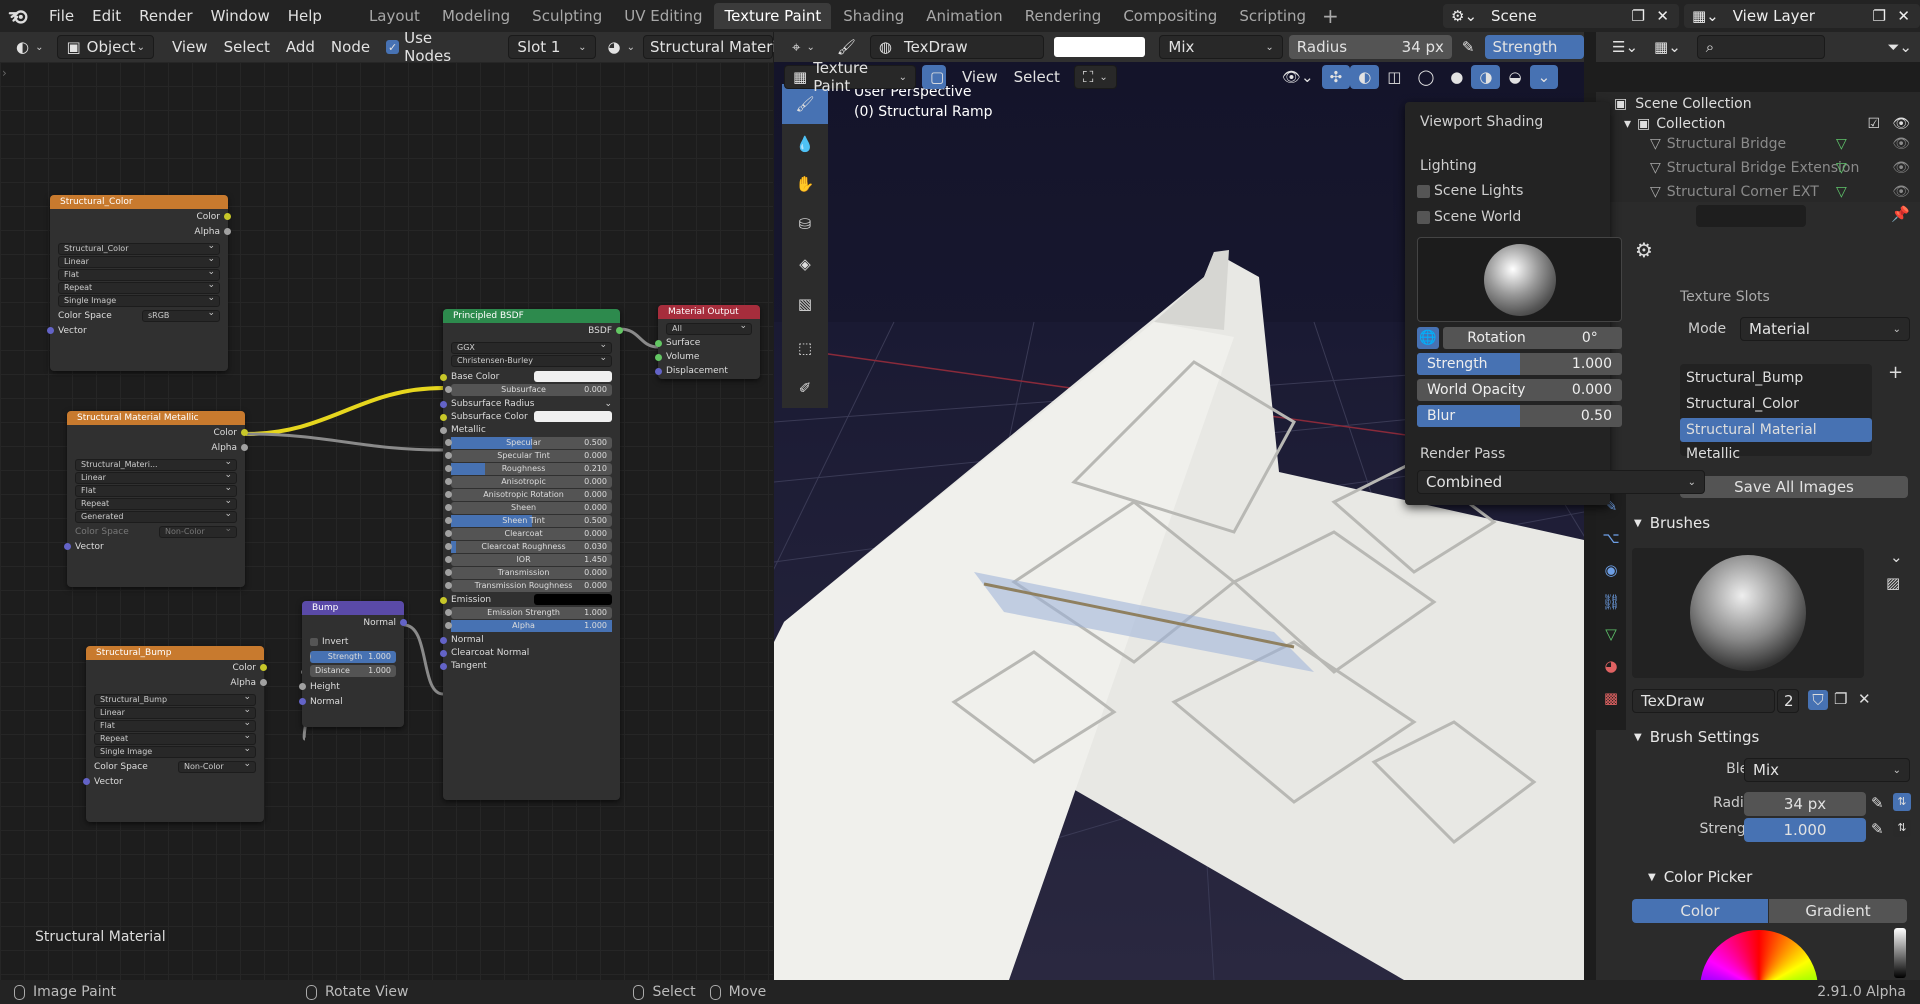  I want to click on color-picker-panel-header: ▼ Color Picker, so click(1696, 877).